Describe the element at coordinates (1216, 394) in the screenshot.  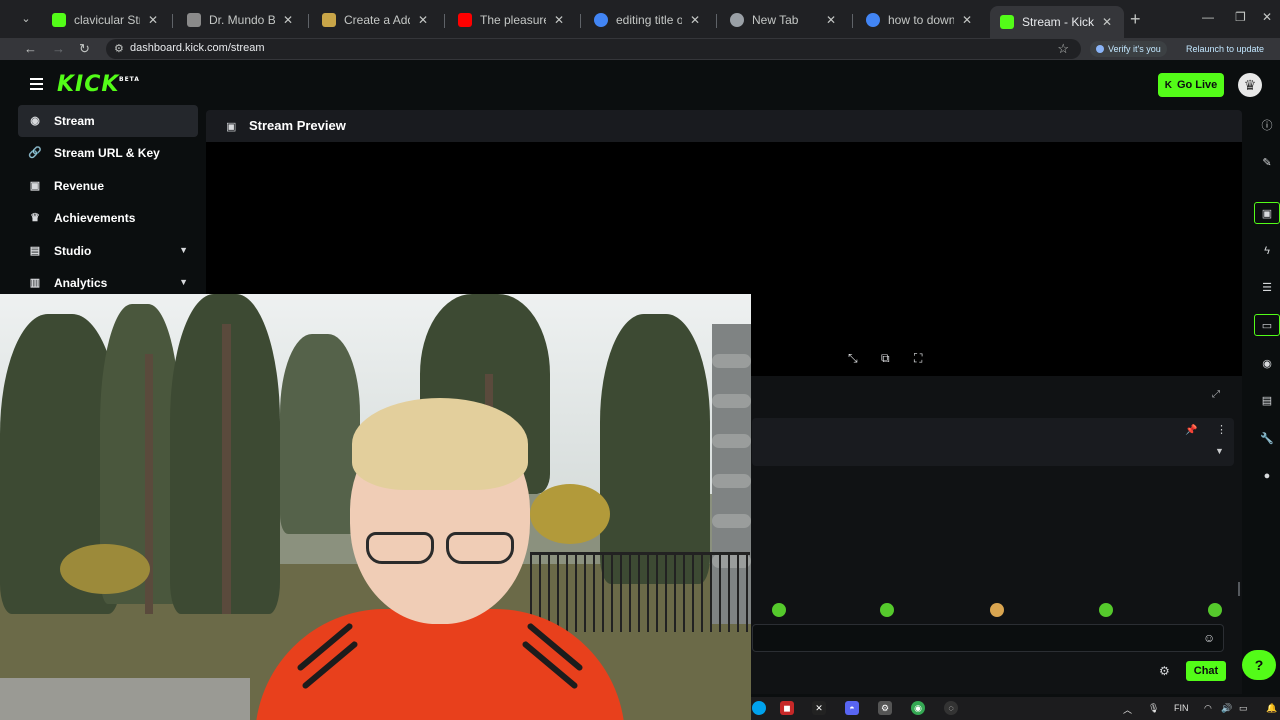
I see `expand-chat-icon: ⤢` at that location.